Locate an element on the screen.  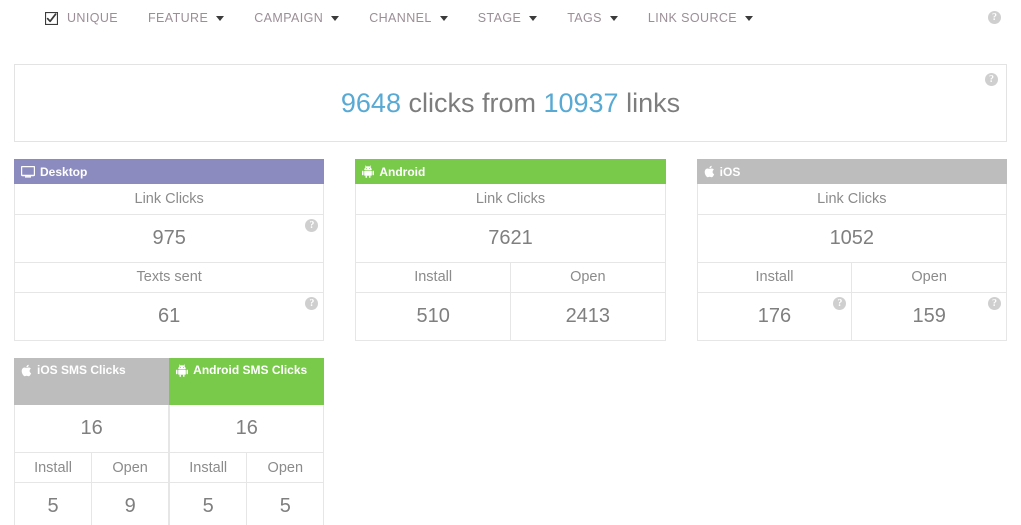
metric-value: 975 is located at coordinates (169, 237).